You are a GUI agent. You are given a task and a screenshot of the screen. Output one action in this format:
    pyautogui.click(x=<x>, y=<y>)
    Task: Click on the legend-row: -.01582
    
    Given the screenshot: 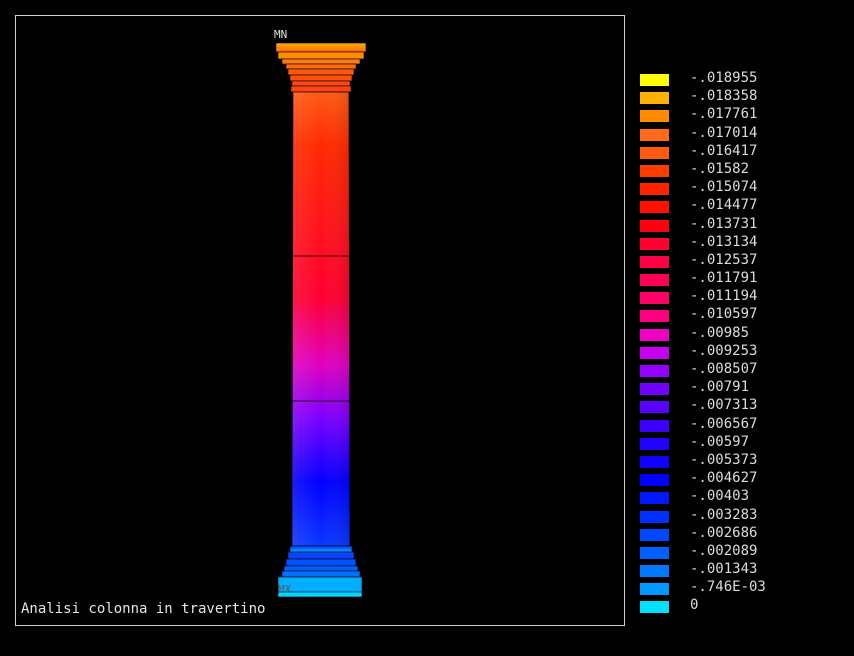 What is the action you would take?
    pyautogui.click(x=740, y=169)
    